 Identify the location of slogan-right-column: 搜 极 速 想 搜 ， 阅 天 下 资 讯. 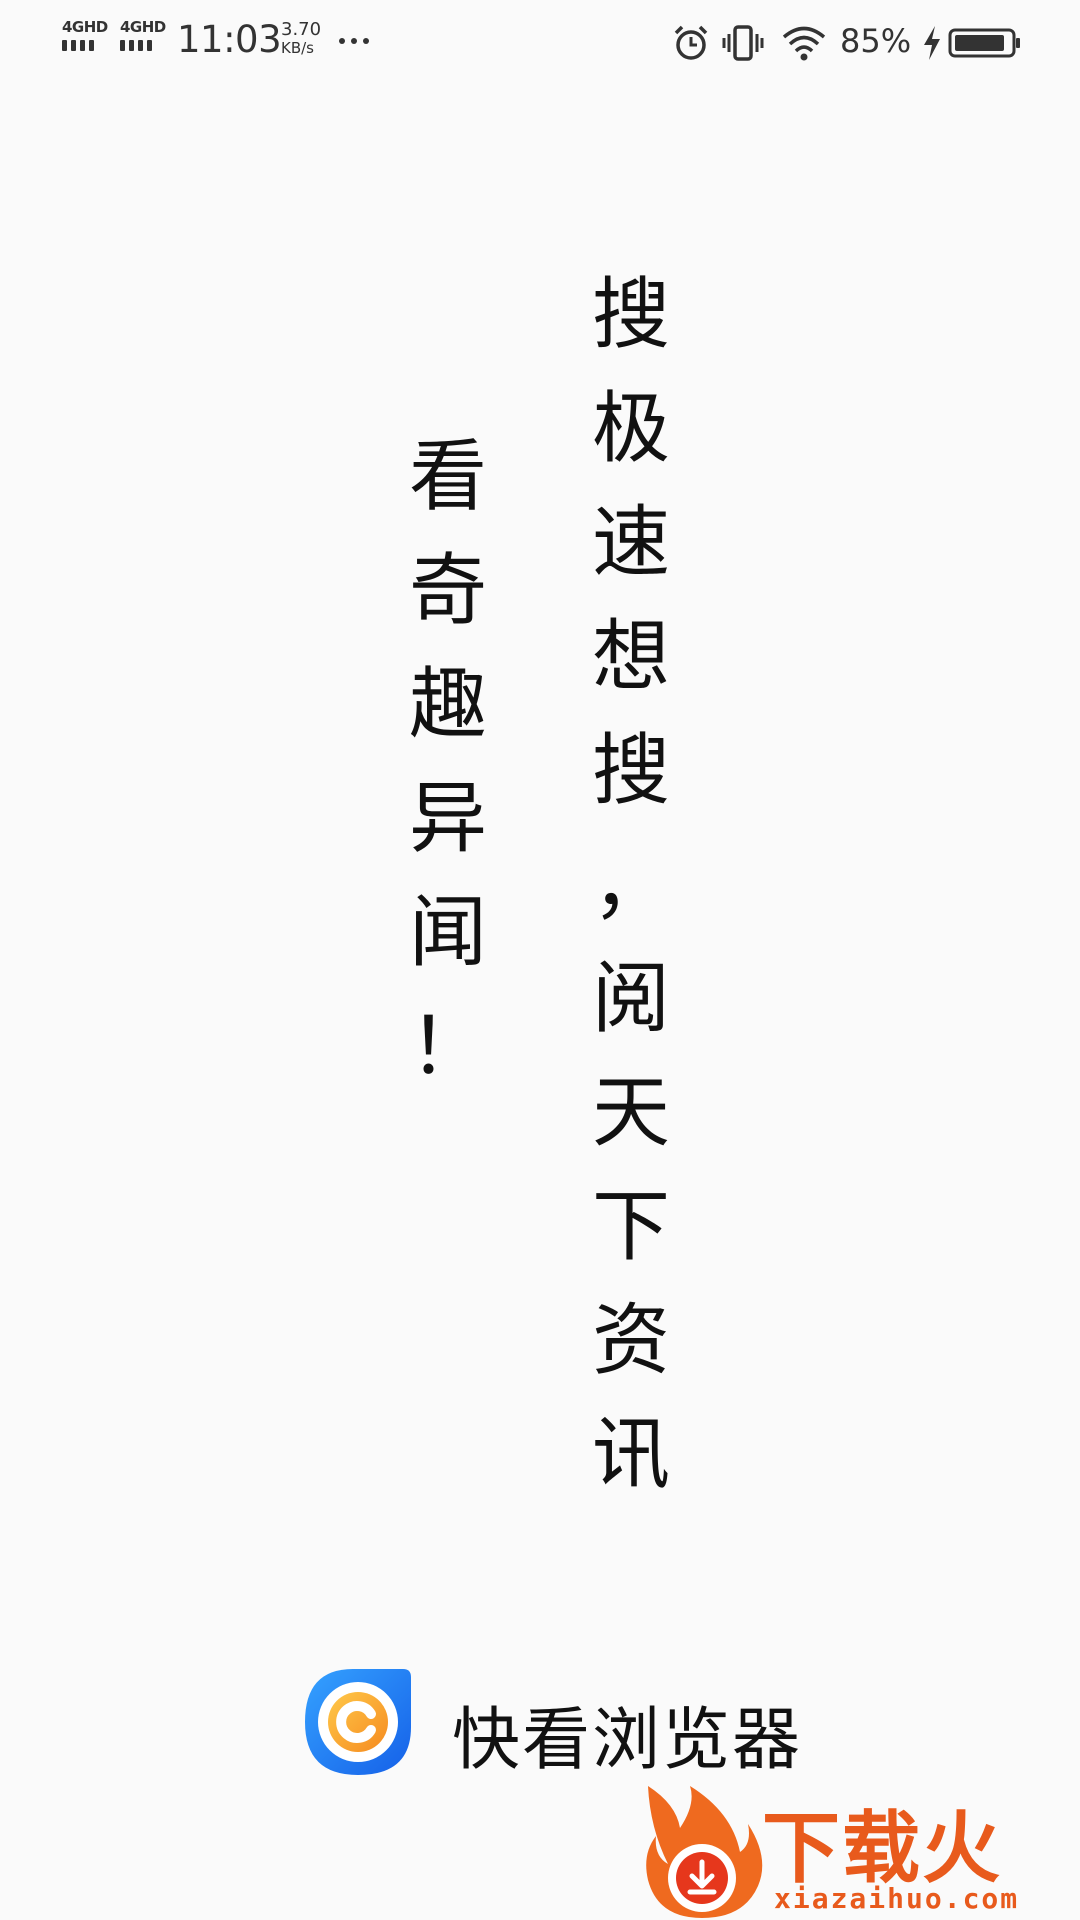
(631, 885).